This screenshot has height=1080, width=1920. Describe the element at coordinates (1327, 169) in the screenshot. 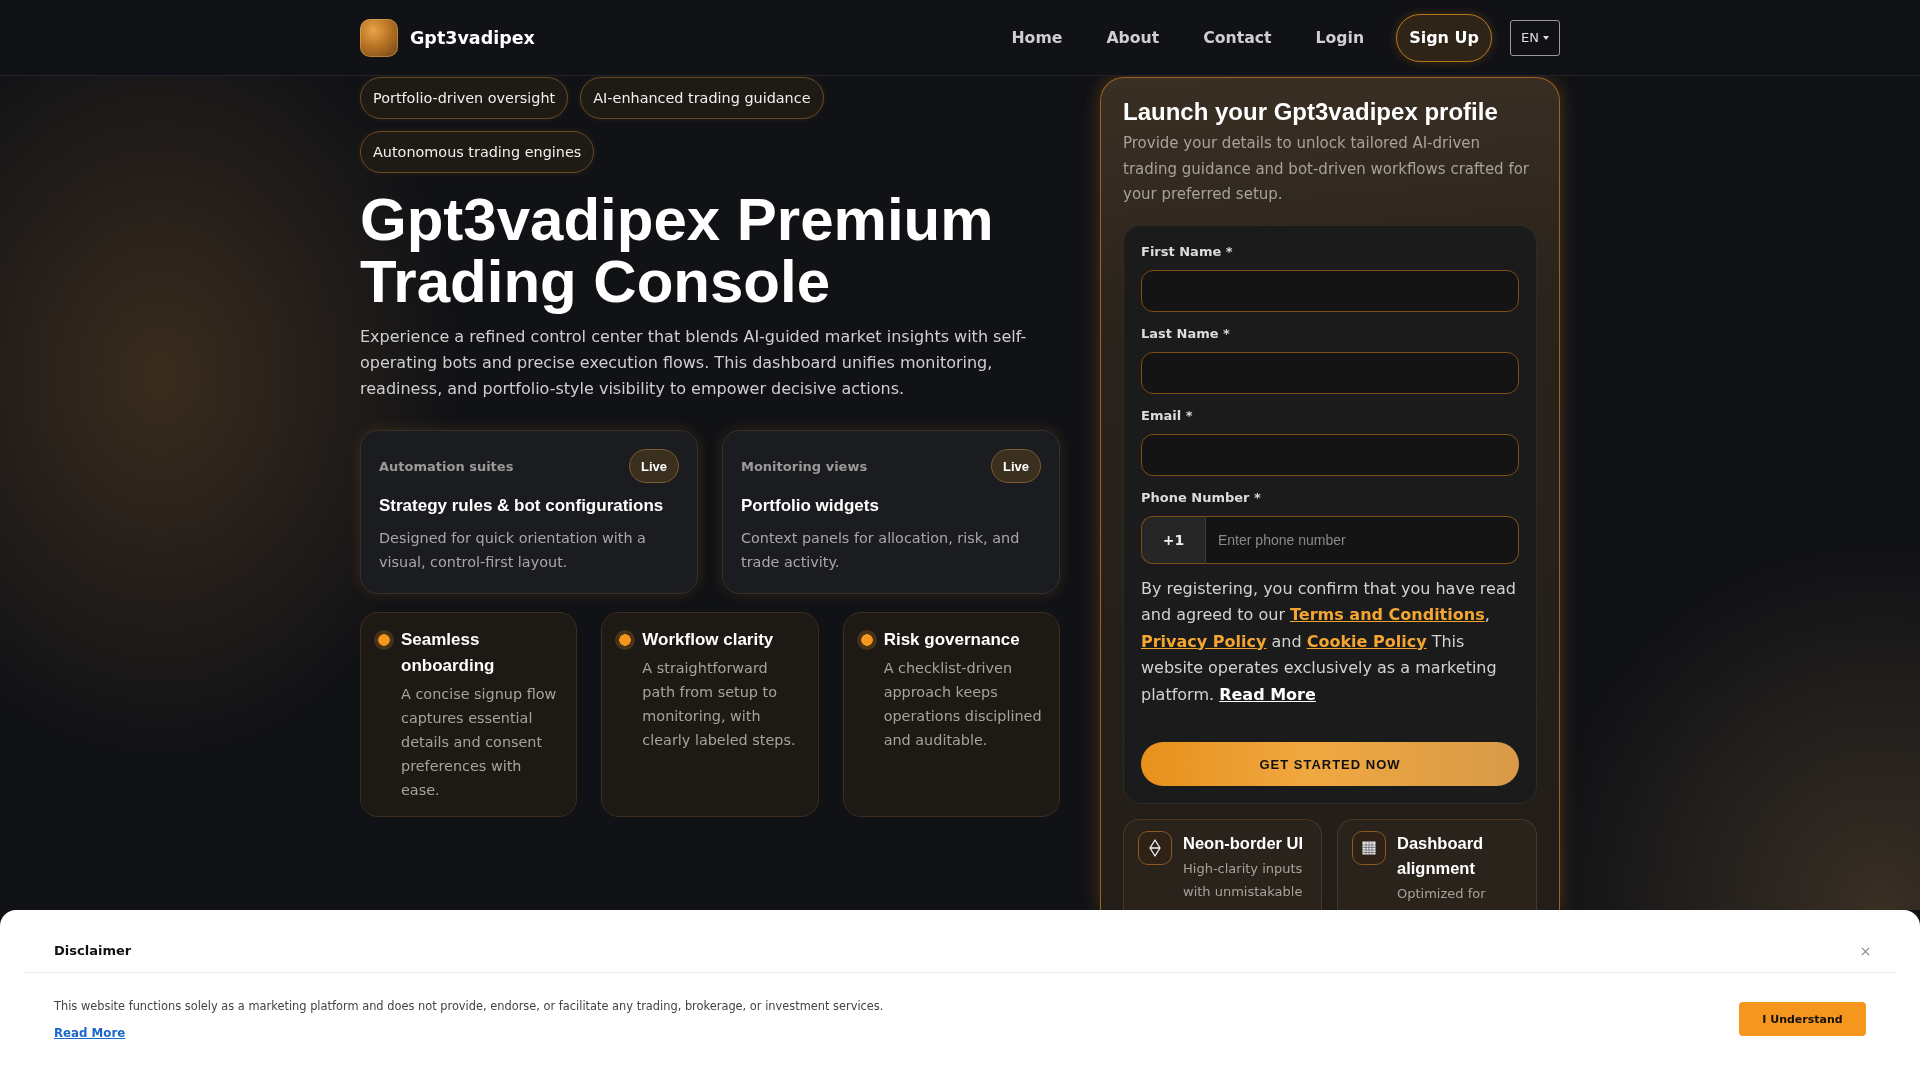

I see `signup-description: Provide your details to unlock tailored AI-driven trading guidance and bot-driven workflows crafted for your preferred setup.` at that location.